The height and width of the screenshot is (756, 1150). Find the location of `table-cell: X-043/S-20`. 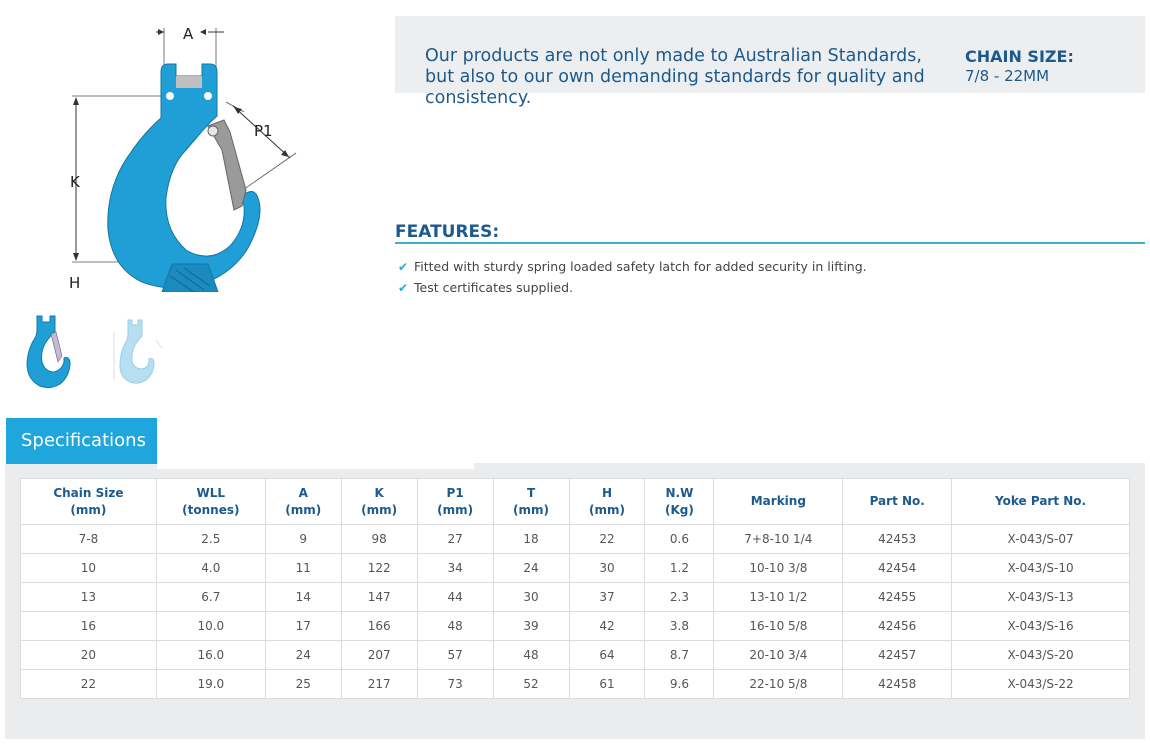

table-cell: X-043/S-20 is located at coordinates (1040, 655).